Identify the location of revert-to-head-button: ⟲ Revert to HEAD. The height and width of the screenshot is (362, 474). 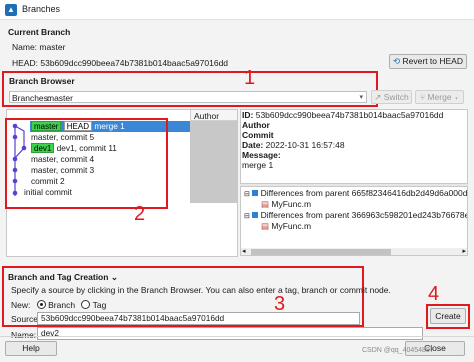
(428, 61).